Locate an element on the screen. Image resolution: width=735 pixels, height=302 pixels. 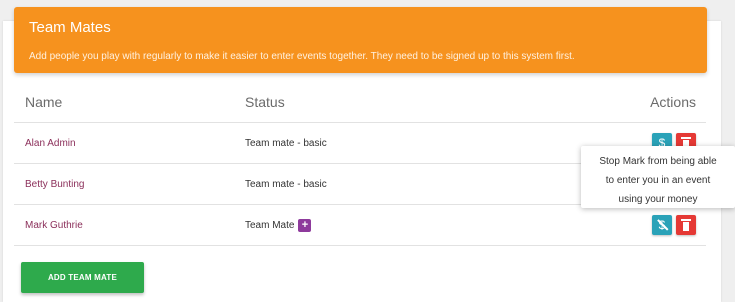
add-team-mate-button: ADD TEAM MATE is located at coordinates (82, 277).